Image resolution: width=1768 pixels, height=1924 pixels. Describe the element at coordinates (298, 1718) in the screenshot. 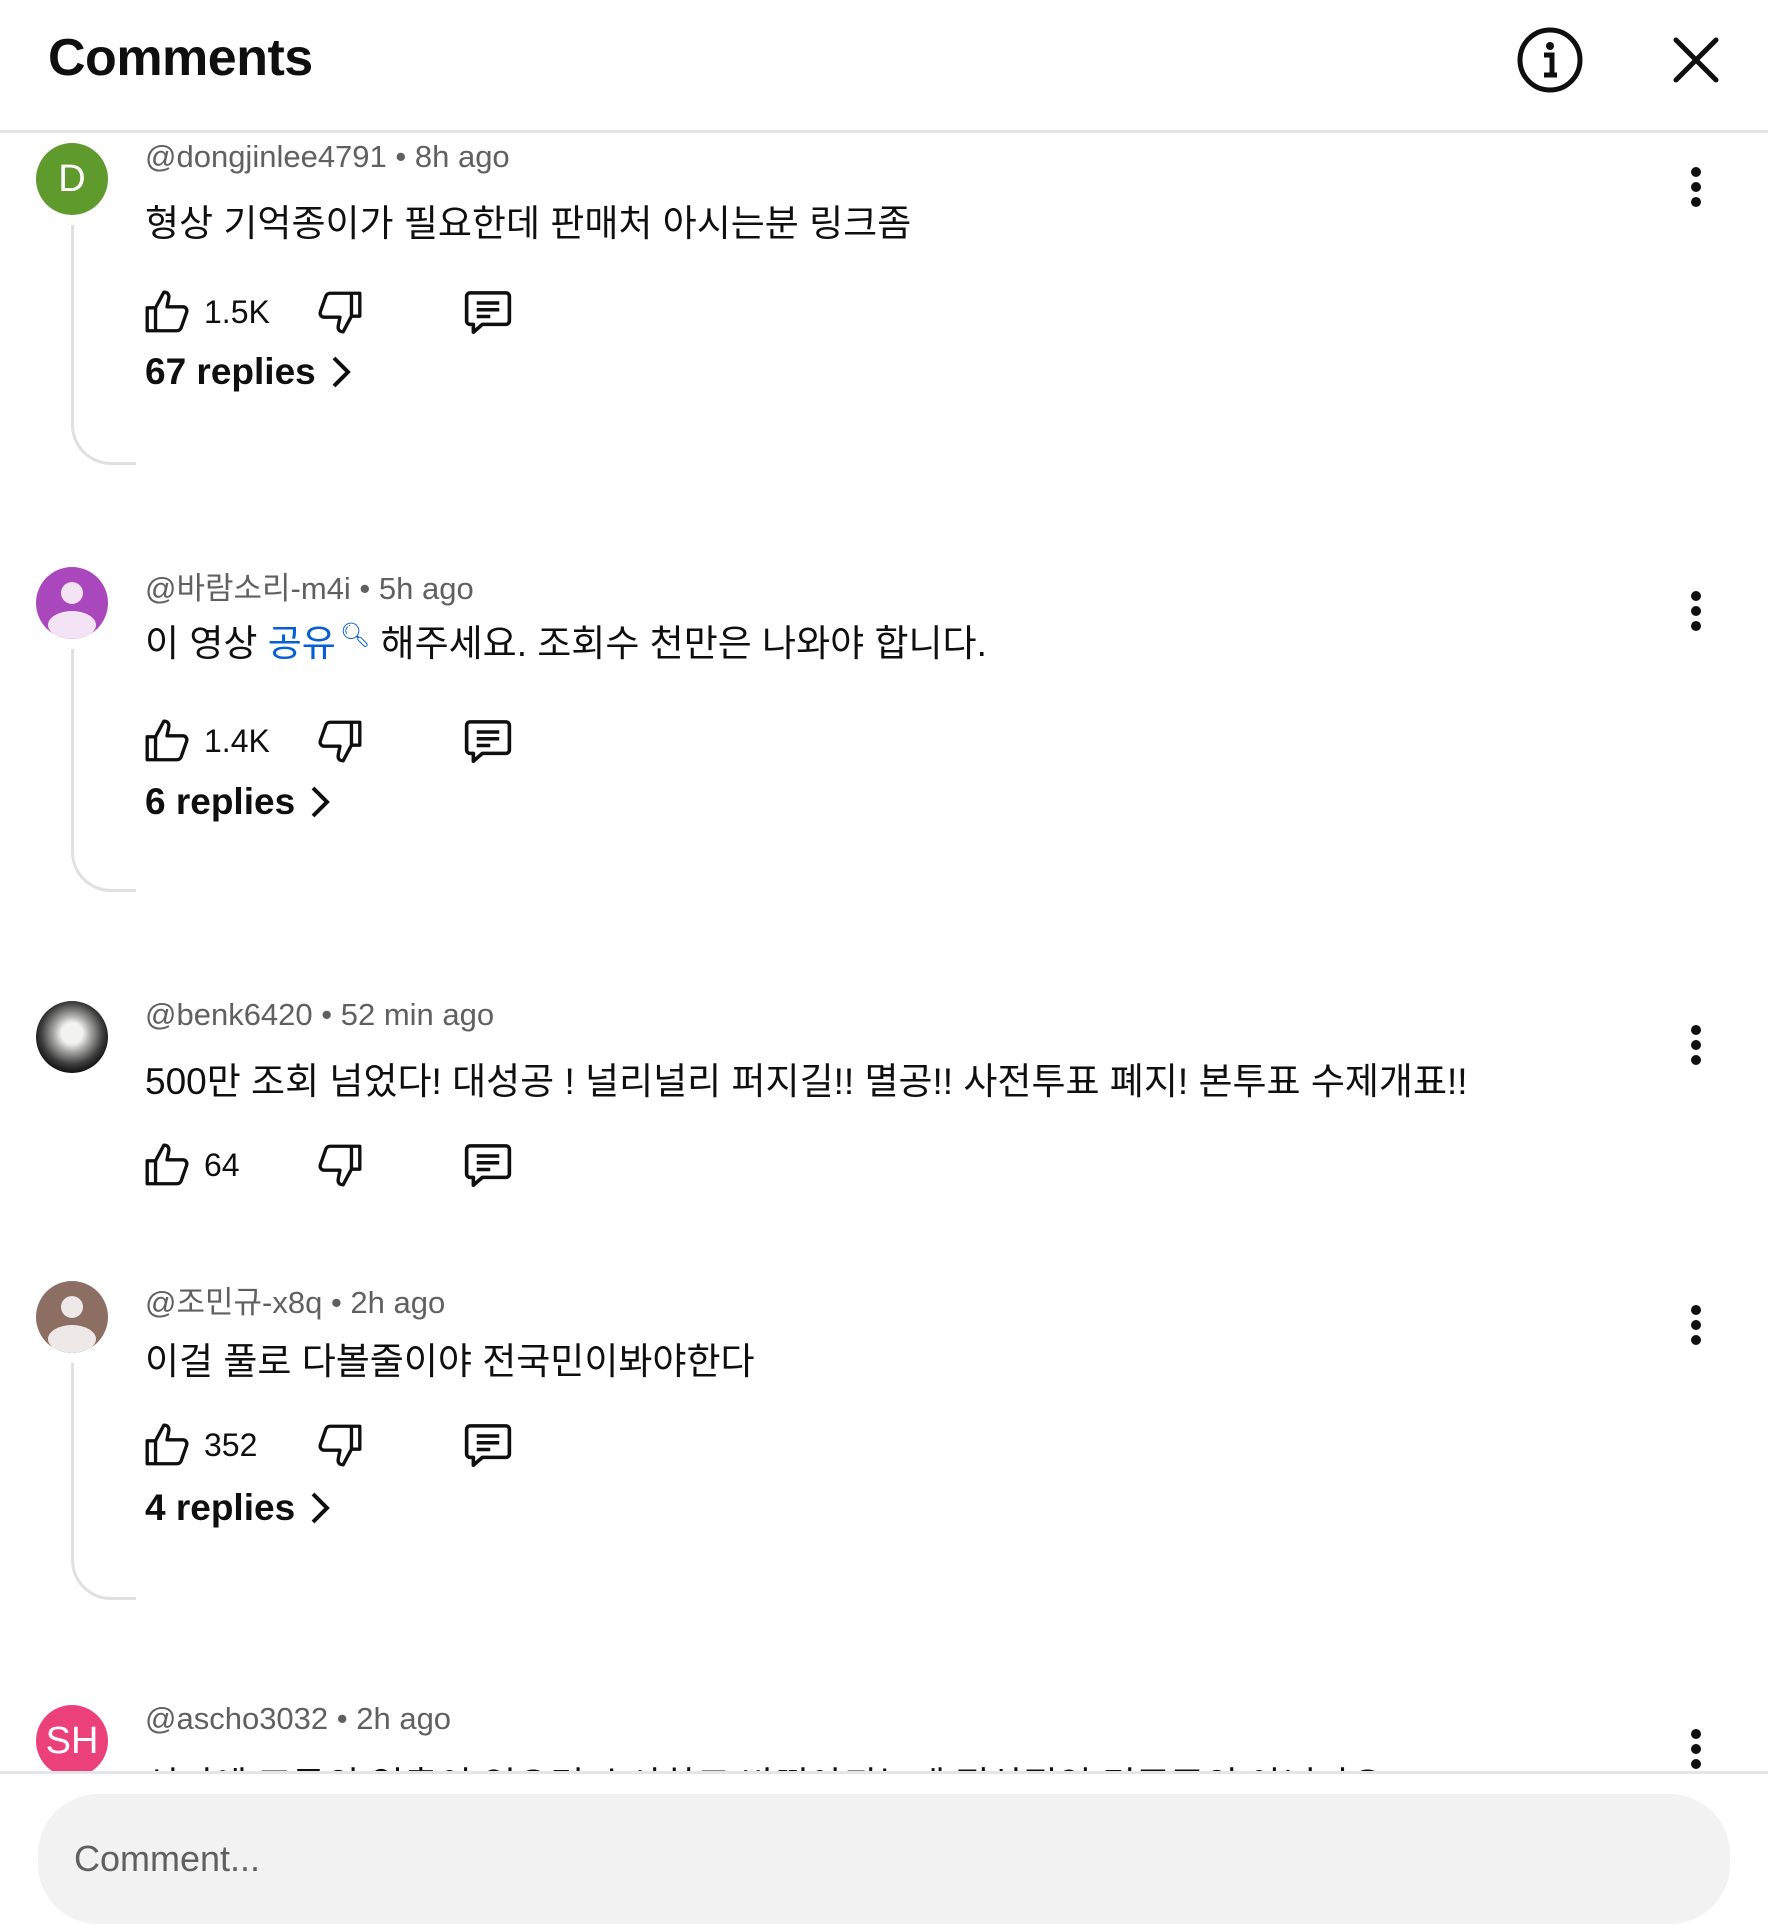

I see `comment-meta: @ascho3032 • 2h ago` at that location.